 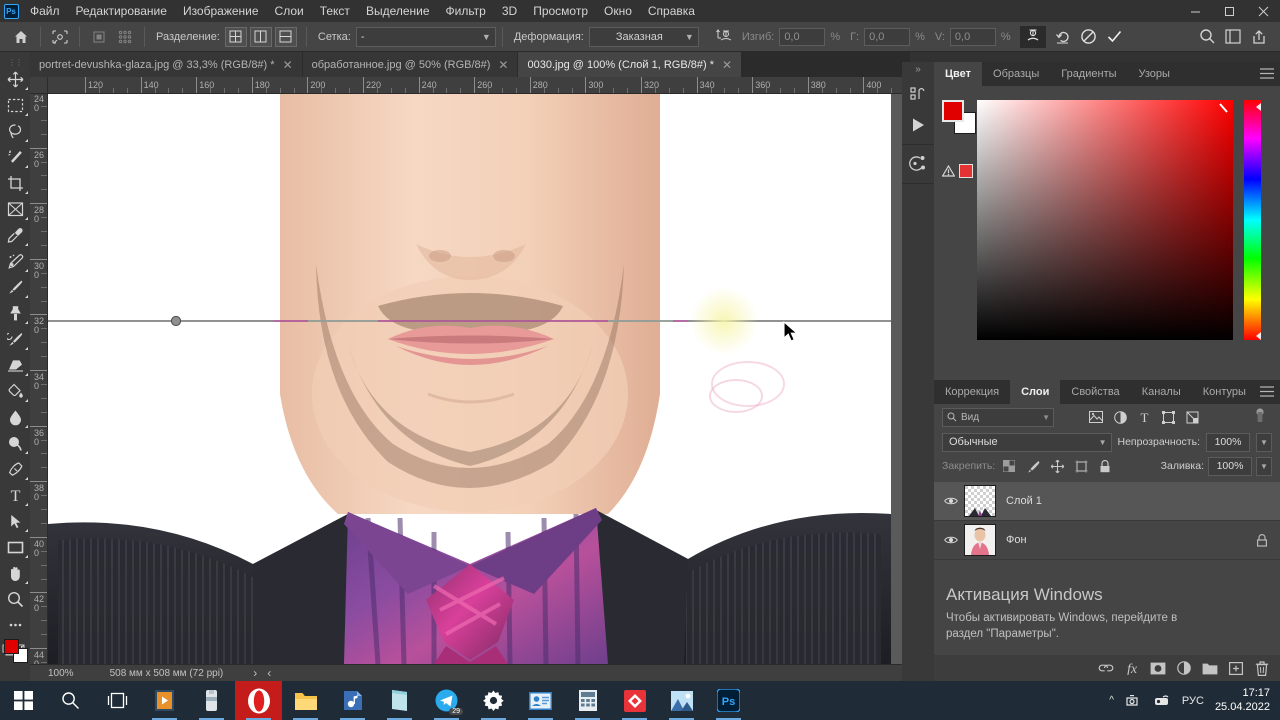 What do you see at coordinates (15, 62) in the screenshot?
I see `toolbar-grip: ⋮⋮` at bounding box center [15, 62].